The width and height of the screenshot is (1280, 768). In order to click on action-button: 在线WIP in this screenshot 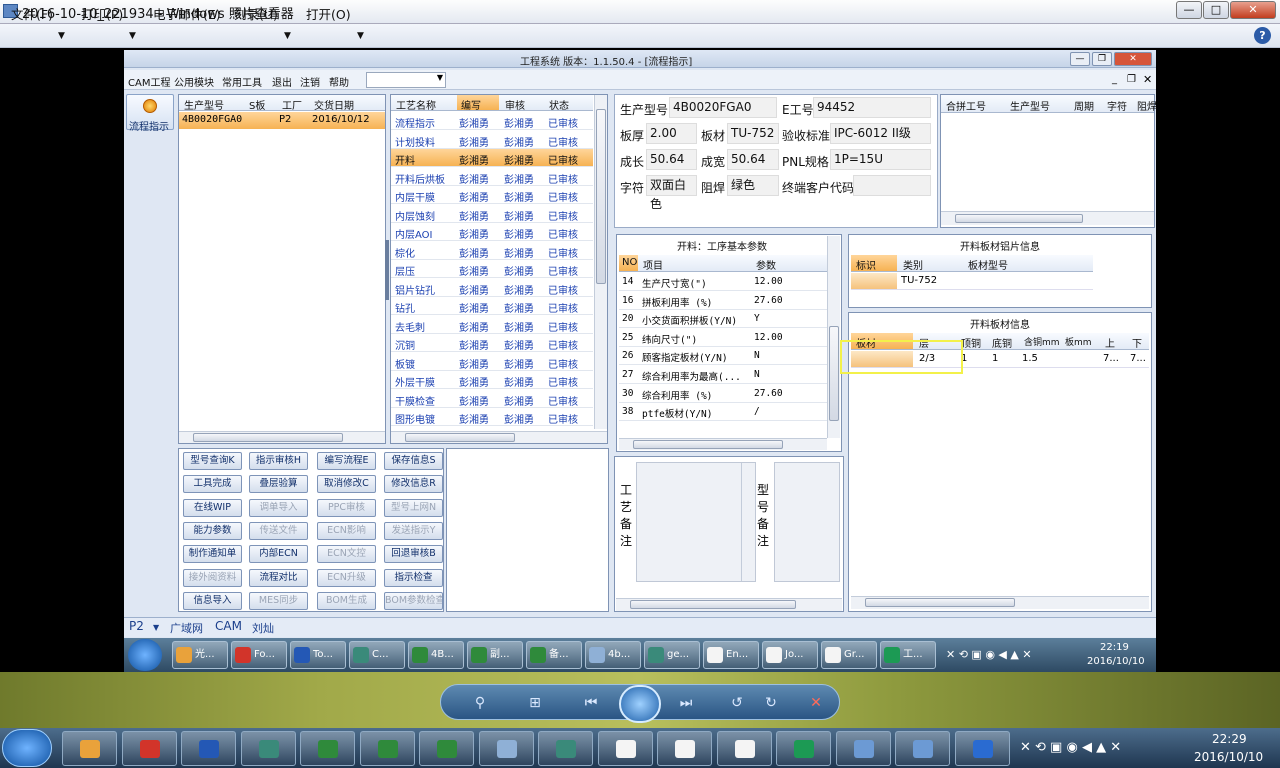, I will do `click(212, 507)`.